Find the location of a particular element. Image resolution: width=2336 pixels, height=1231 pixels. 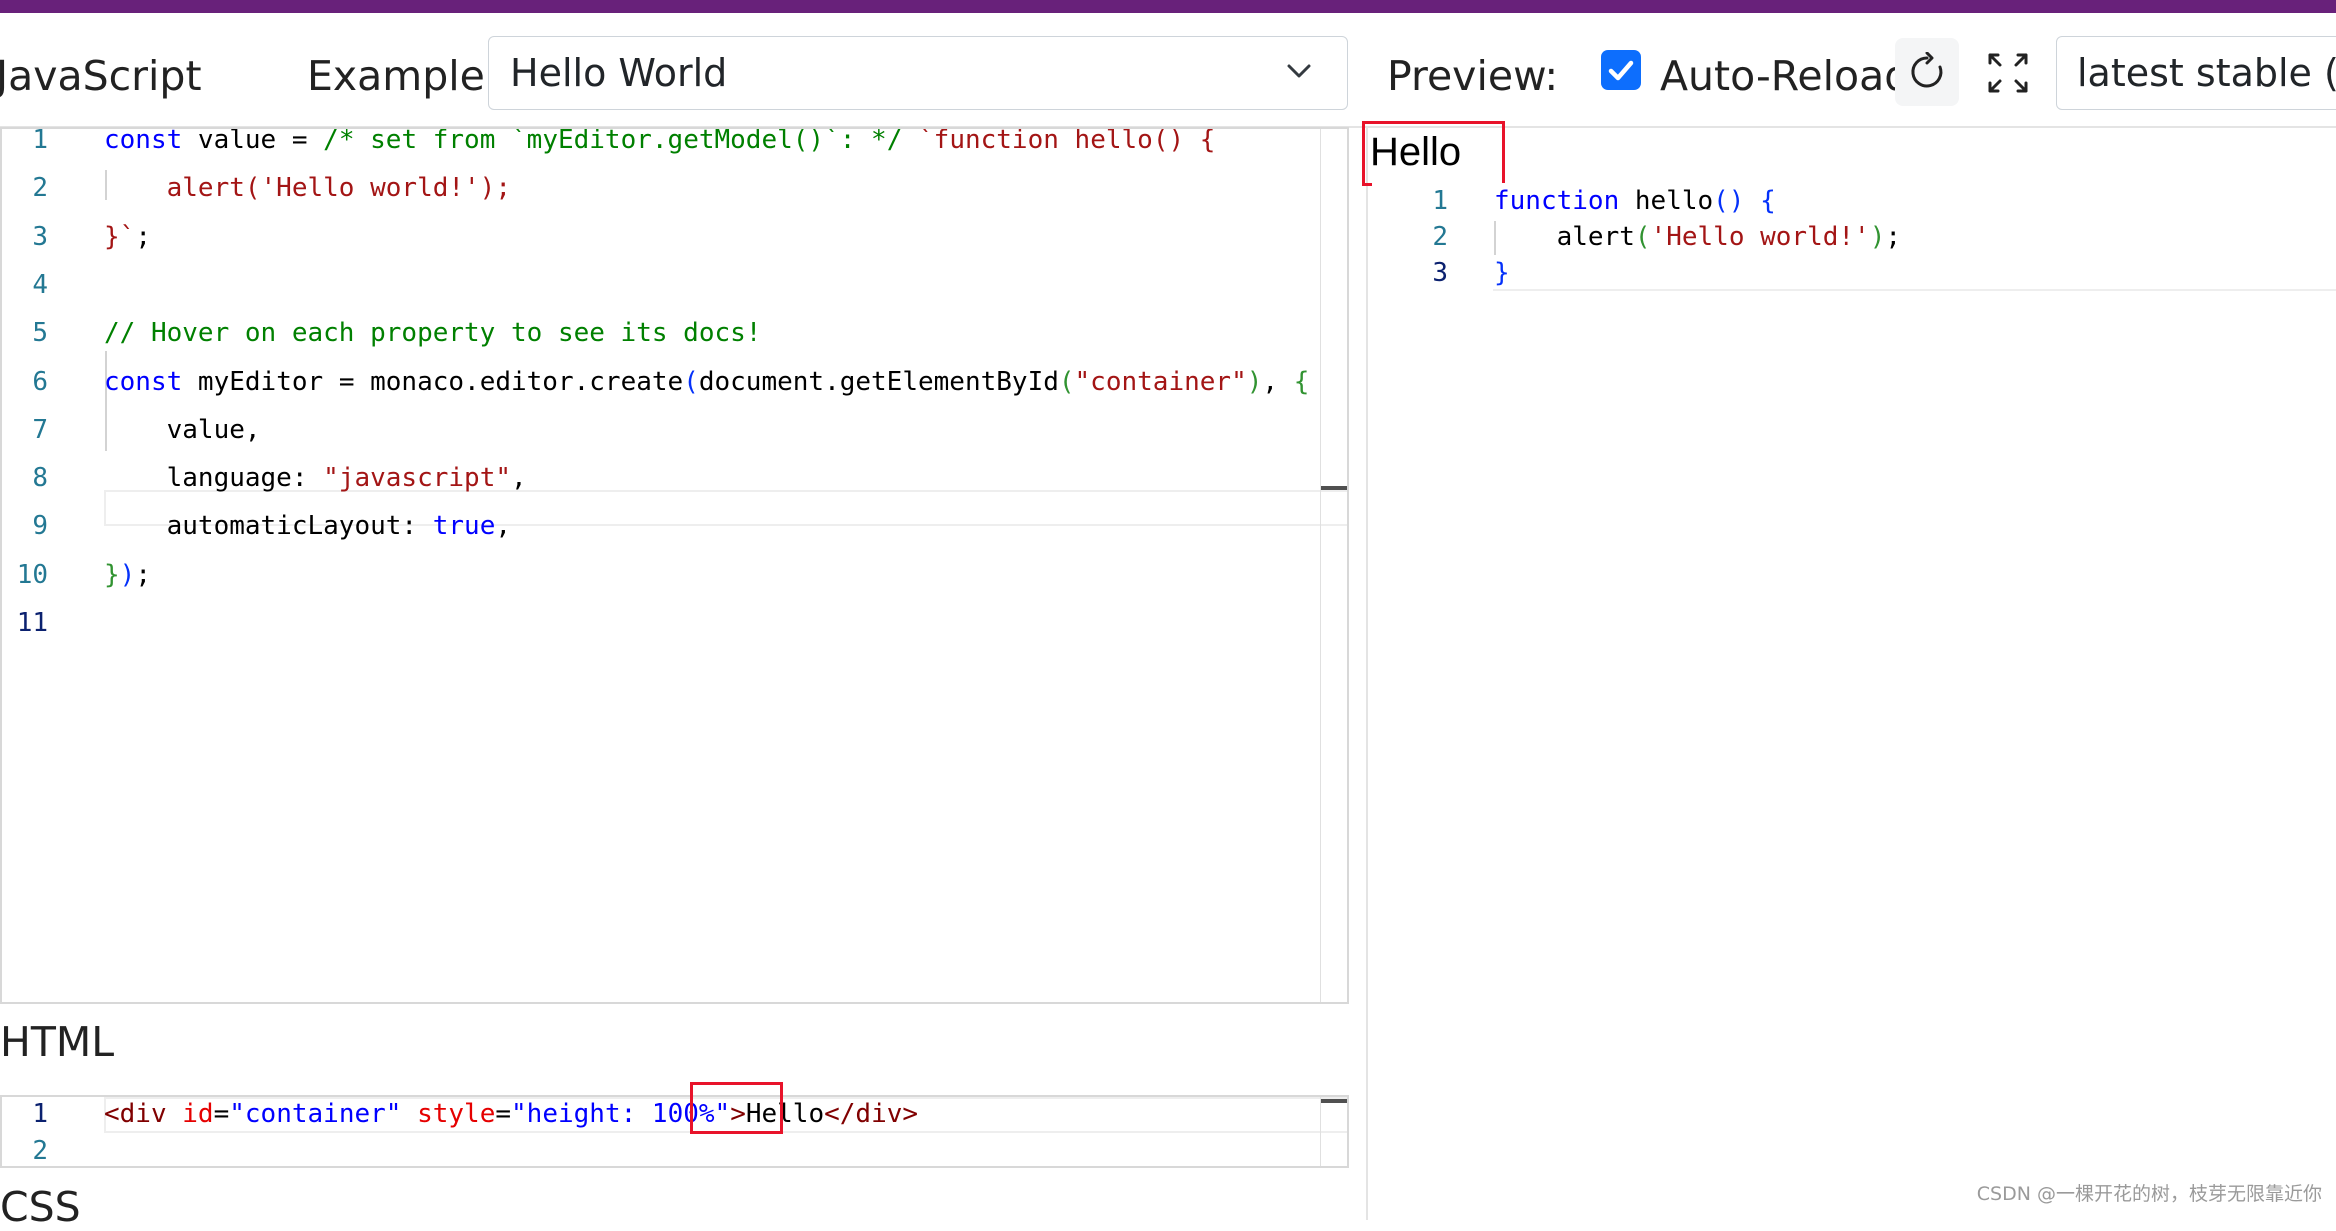

html-heading: HTML is located at coordinates (57, 1042).